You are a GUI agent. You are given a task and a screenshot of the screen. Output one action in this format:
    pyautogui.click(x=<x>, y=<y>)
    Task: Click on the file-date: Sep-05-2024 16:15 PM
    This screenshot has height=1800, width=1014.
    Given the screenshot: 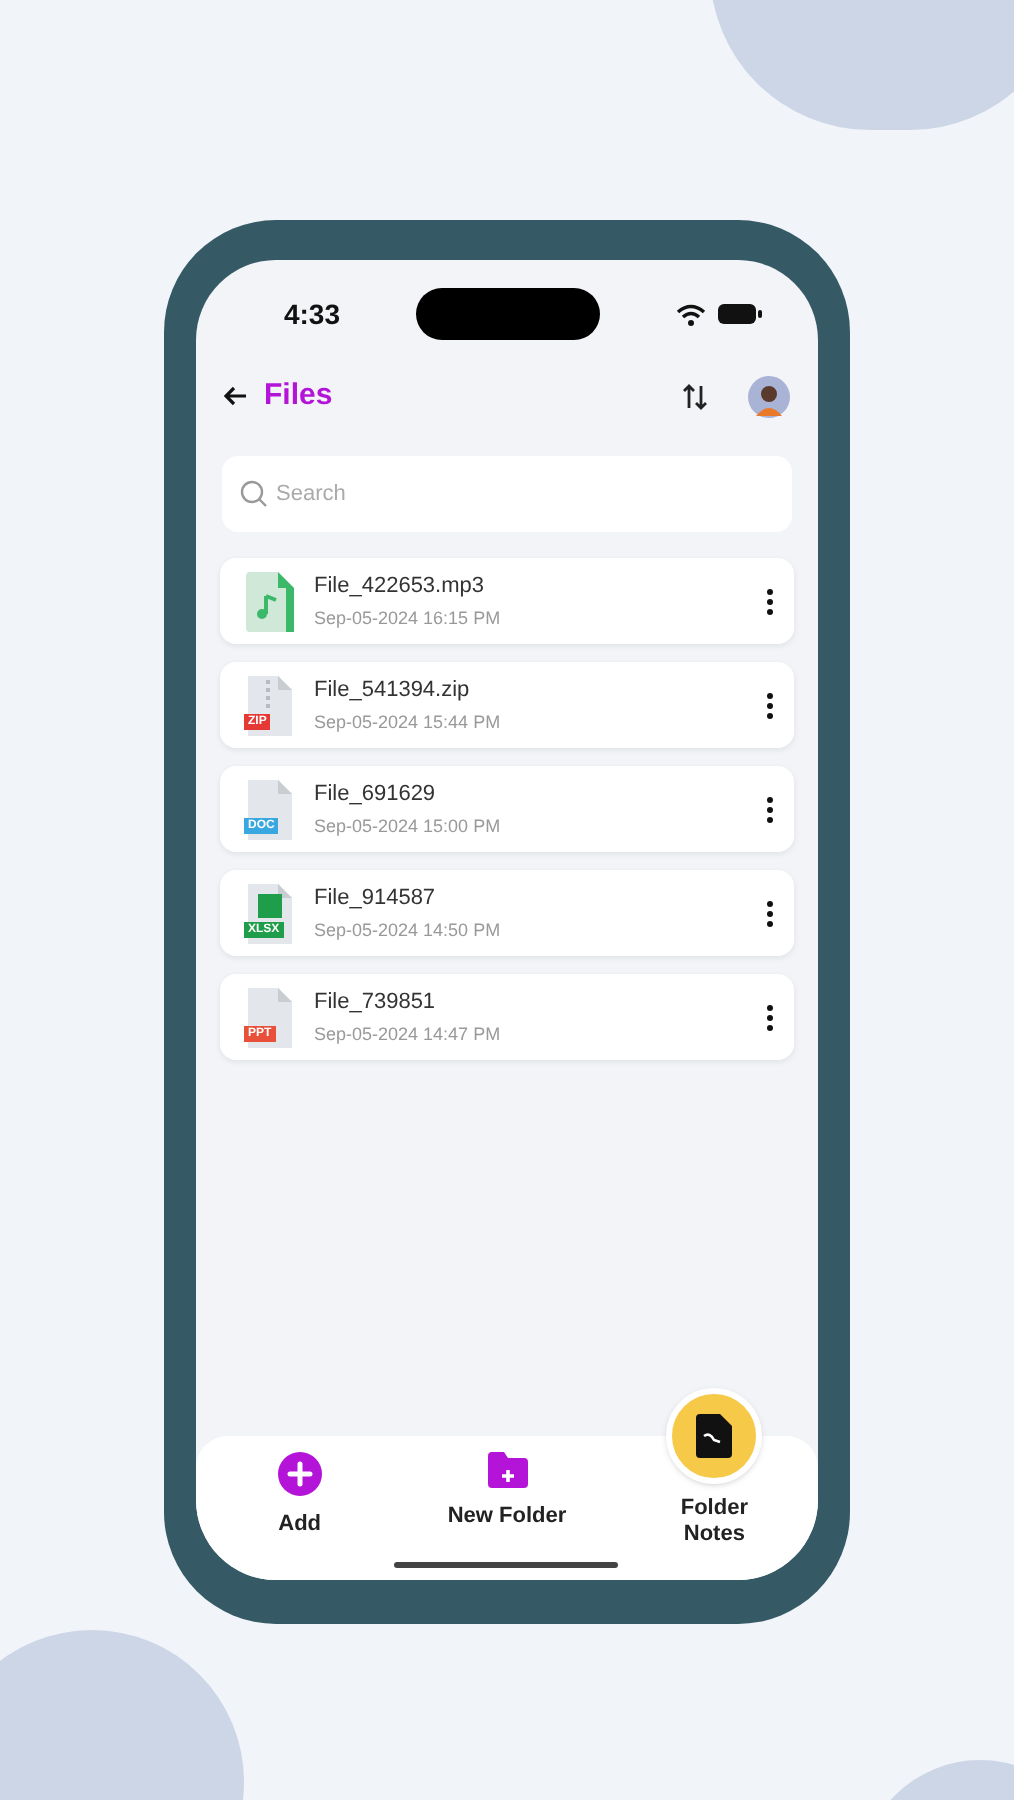 What is the action you would take?
    pyautogui.click(x=408, y=618)
    